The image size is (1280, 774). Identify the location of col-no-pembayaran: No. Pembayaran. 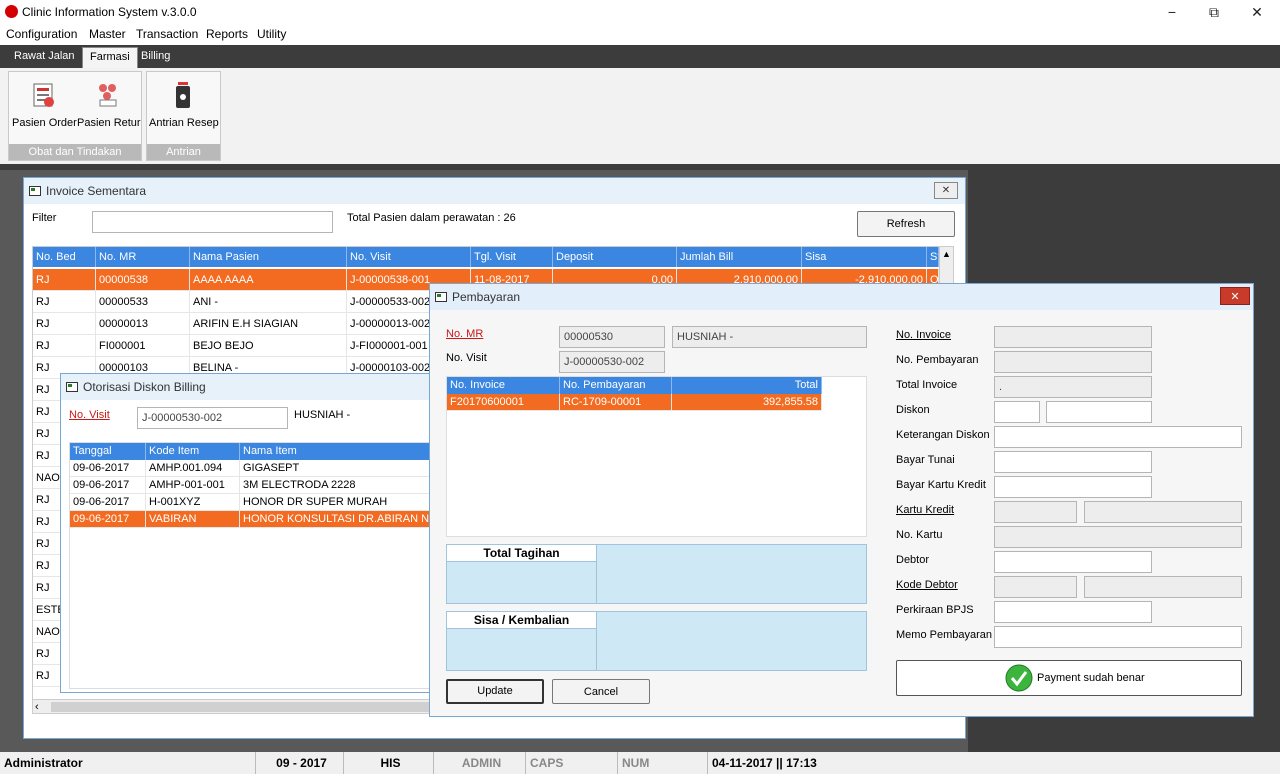
(616, 385).